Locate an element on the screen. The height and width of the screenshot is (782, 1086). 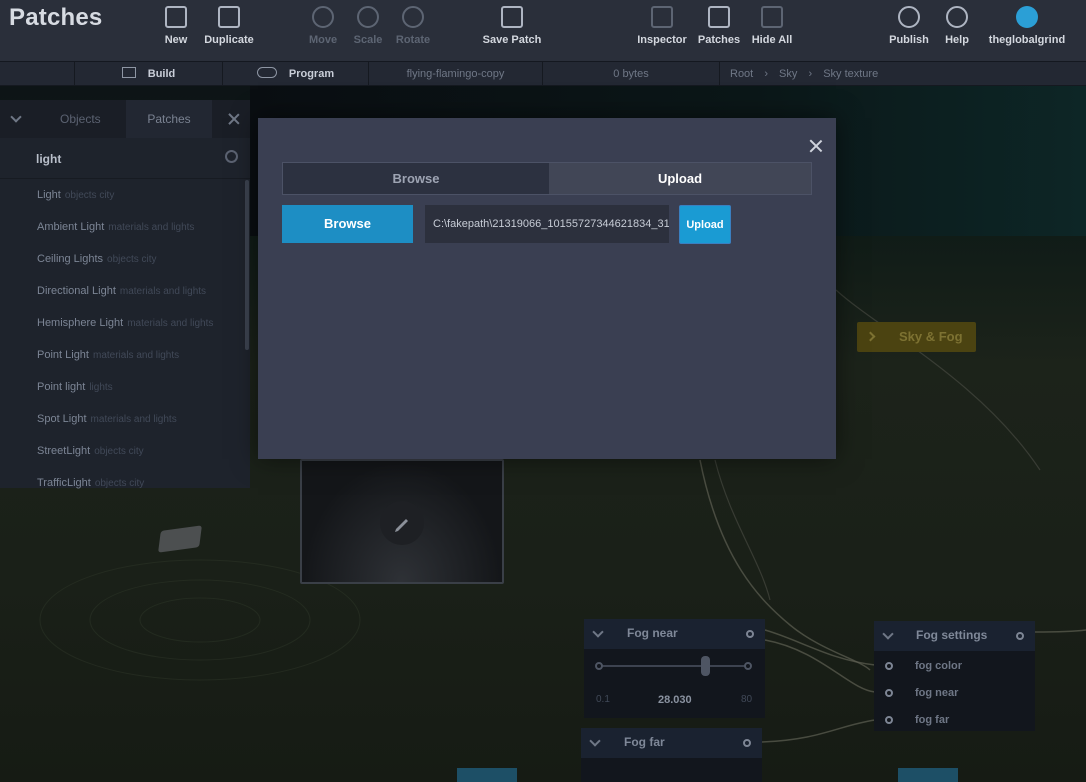
fog-settings-title: Fog settings is located at coordinates (952, 635).